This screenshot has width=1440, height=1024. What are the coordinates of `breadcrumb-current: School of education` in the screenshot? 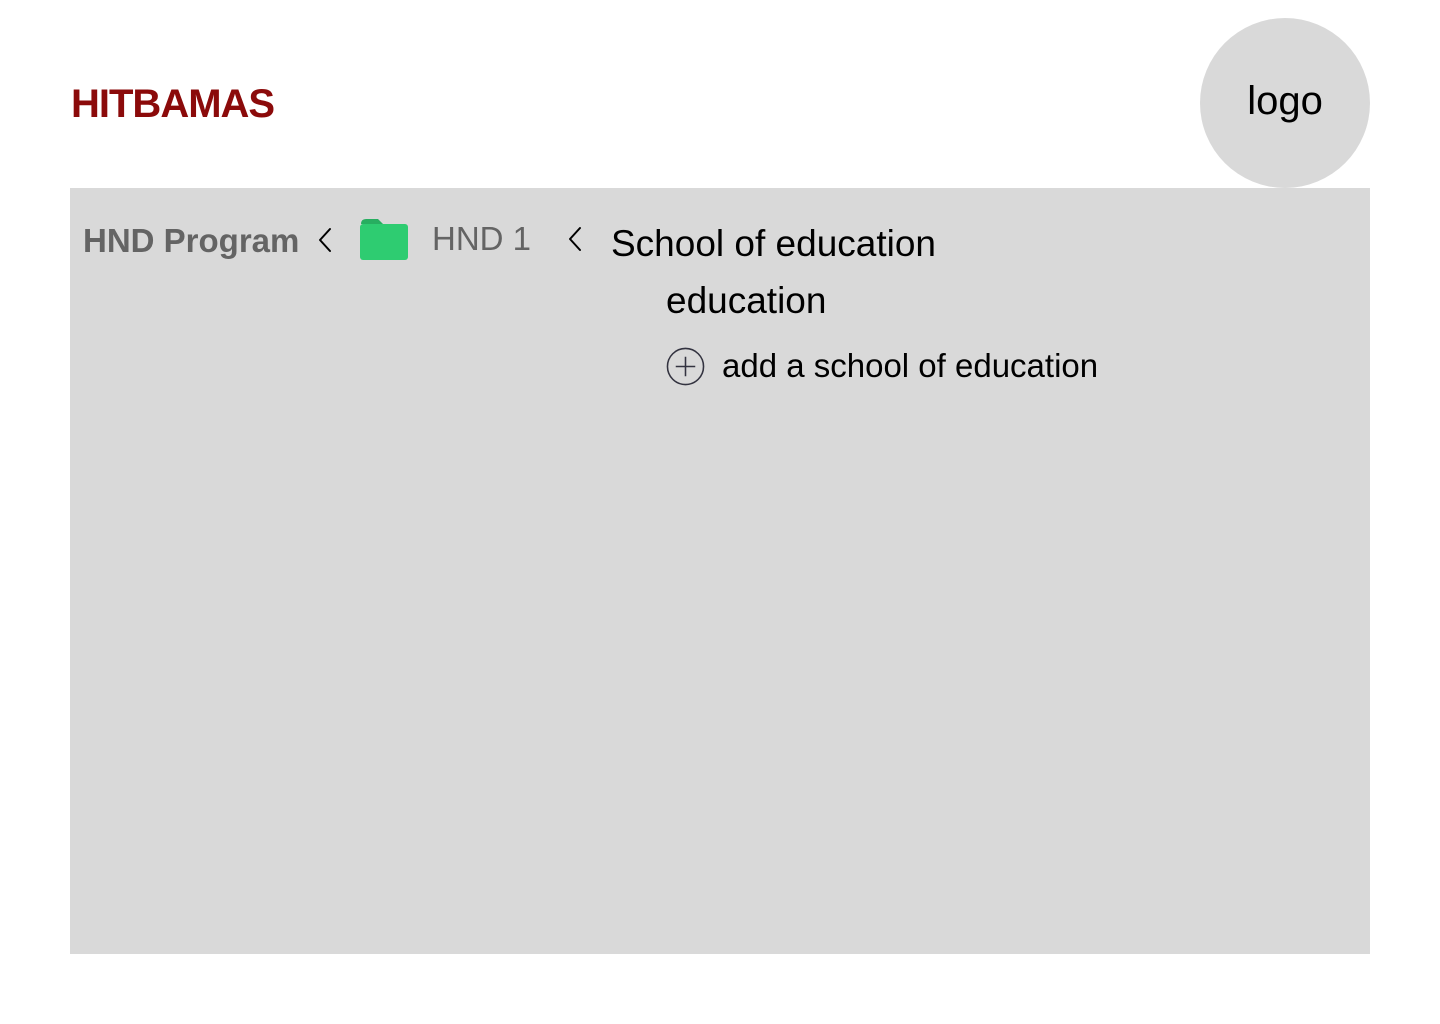 It's located at (774, 243).